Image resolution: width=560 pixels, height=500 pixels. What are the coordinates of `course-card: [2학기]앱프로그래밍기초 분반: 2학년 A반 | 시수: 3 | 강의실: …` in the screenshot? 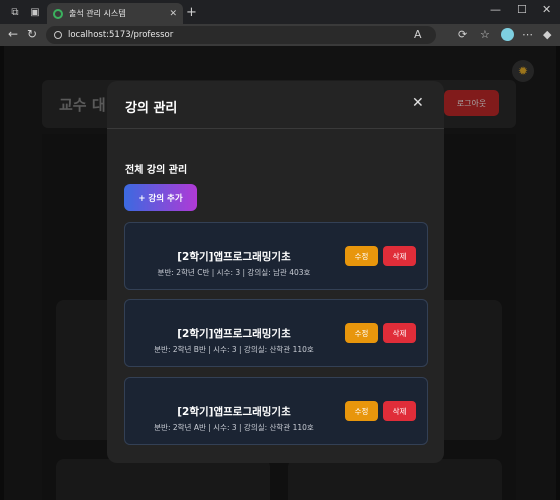 It's located at (276, 411).